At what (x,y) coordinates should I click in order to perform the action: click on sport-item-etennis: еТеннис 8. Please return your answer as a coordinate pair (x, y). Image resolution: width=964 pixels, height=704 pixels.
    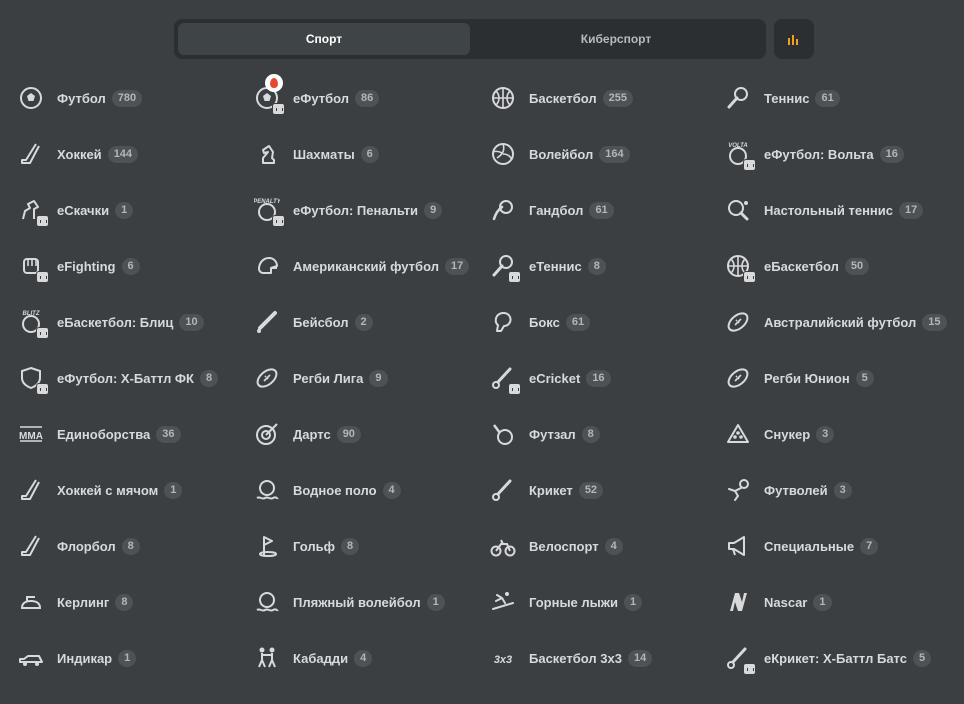
    Looking at the image, I should click on (605, 266).